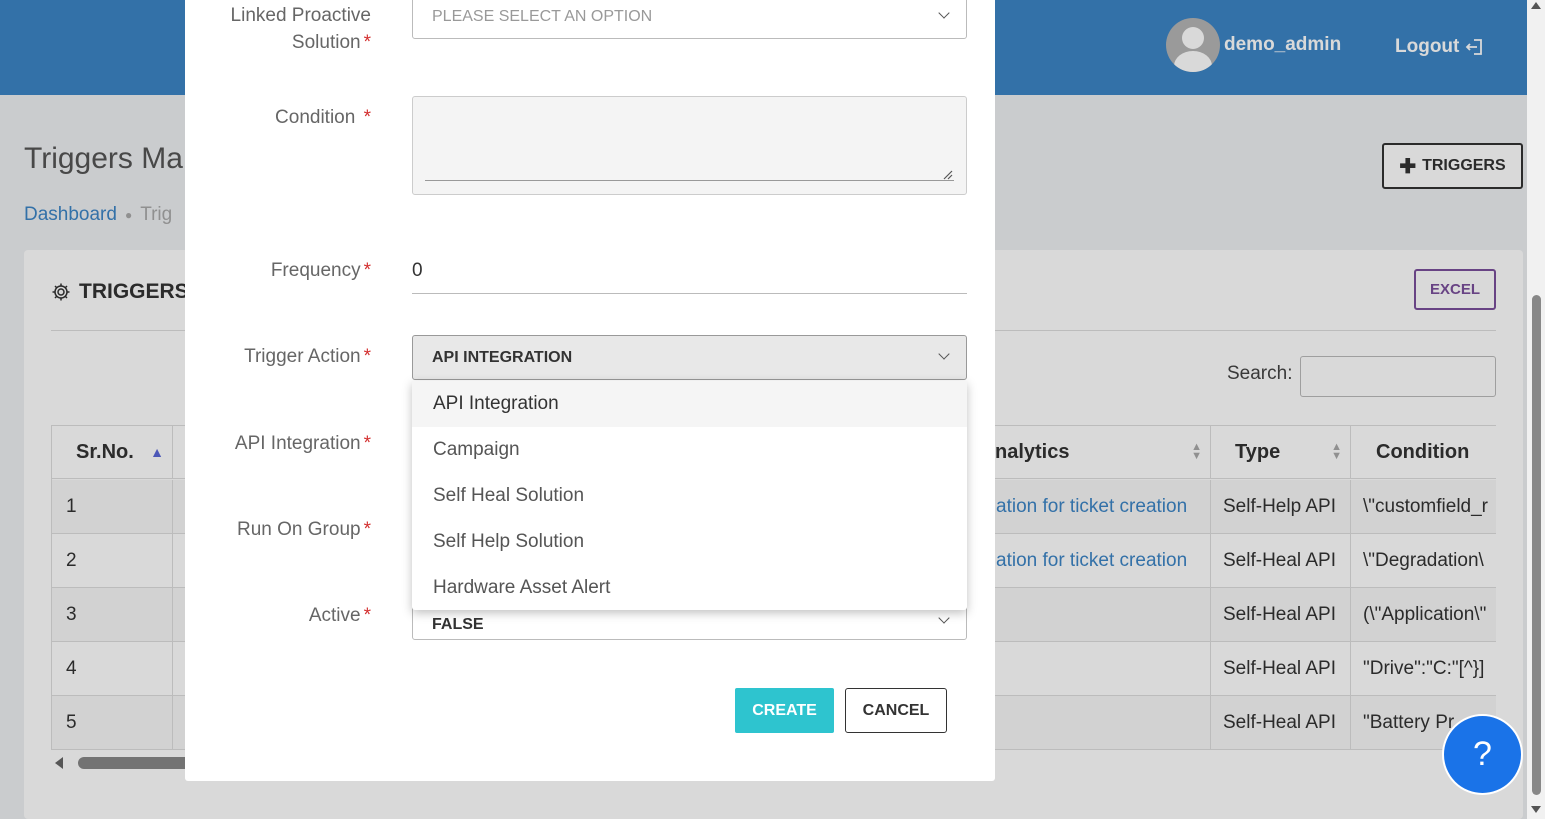  Describe the element at coordinates (300, 29) in the screenshot. I see `linked-solution-label: Linked Proactive Solution *` at that location.